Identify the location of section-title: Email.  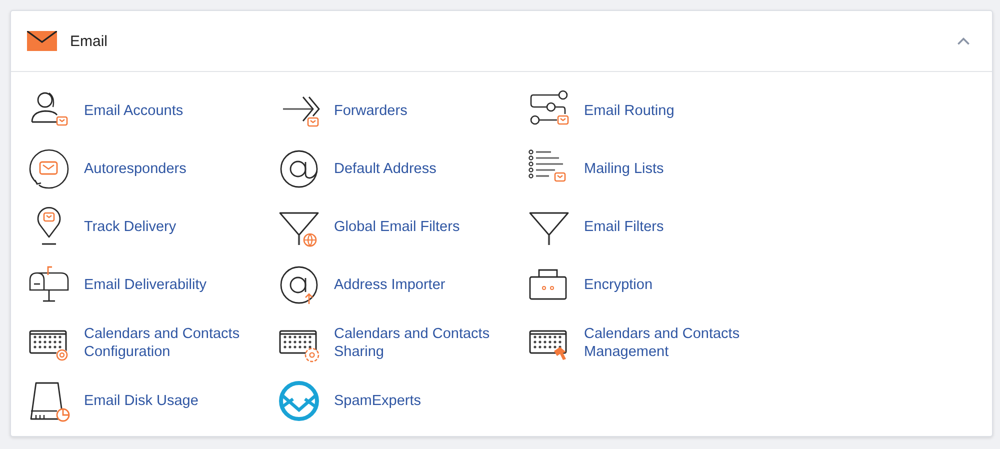
(89, 41).